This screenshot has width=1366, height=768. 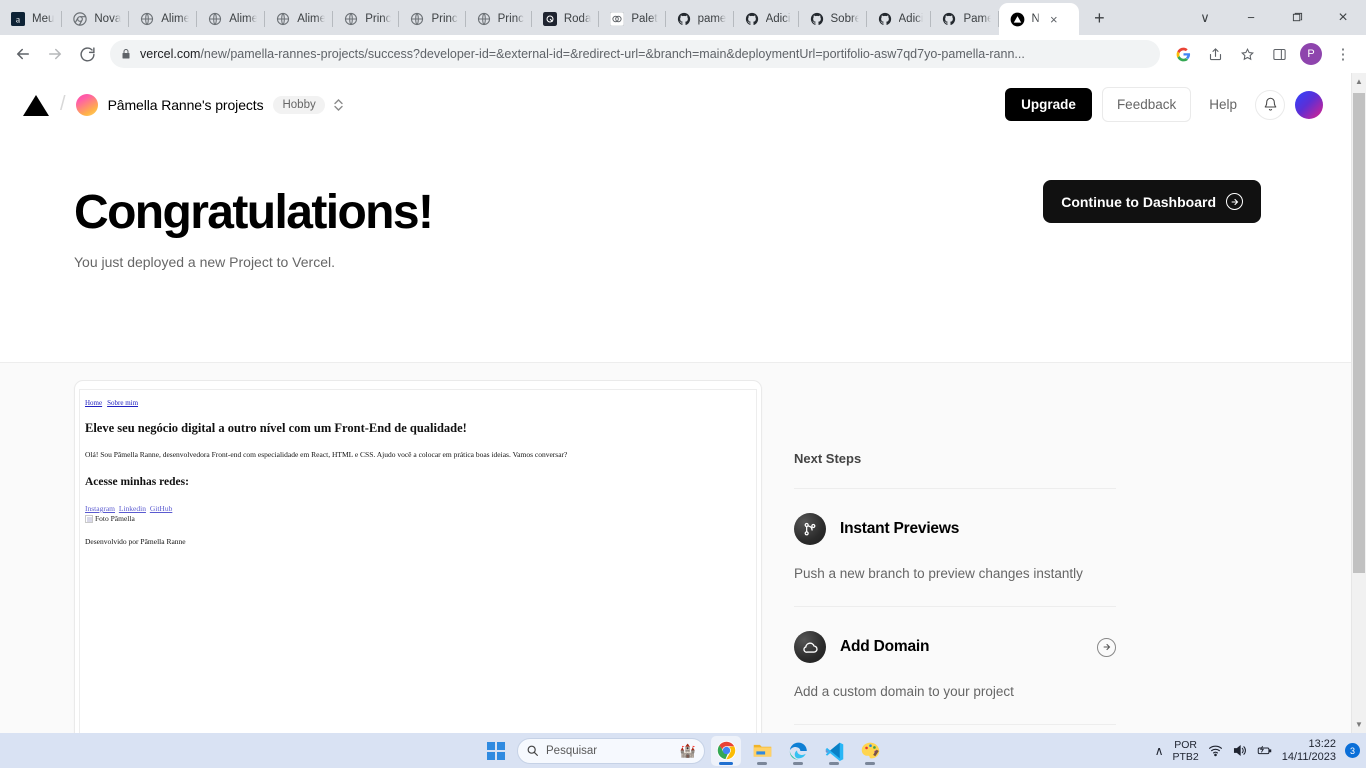 I want to click on vercel-icon, so click(x=1017, y=19).